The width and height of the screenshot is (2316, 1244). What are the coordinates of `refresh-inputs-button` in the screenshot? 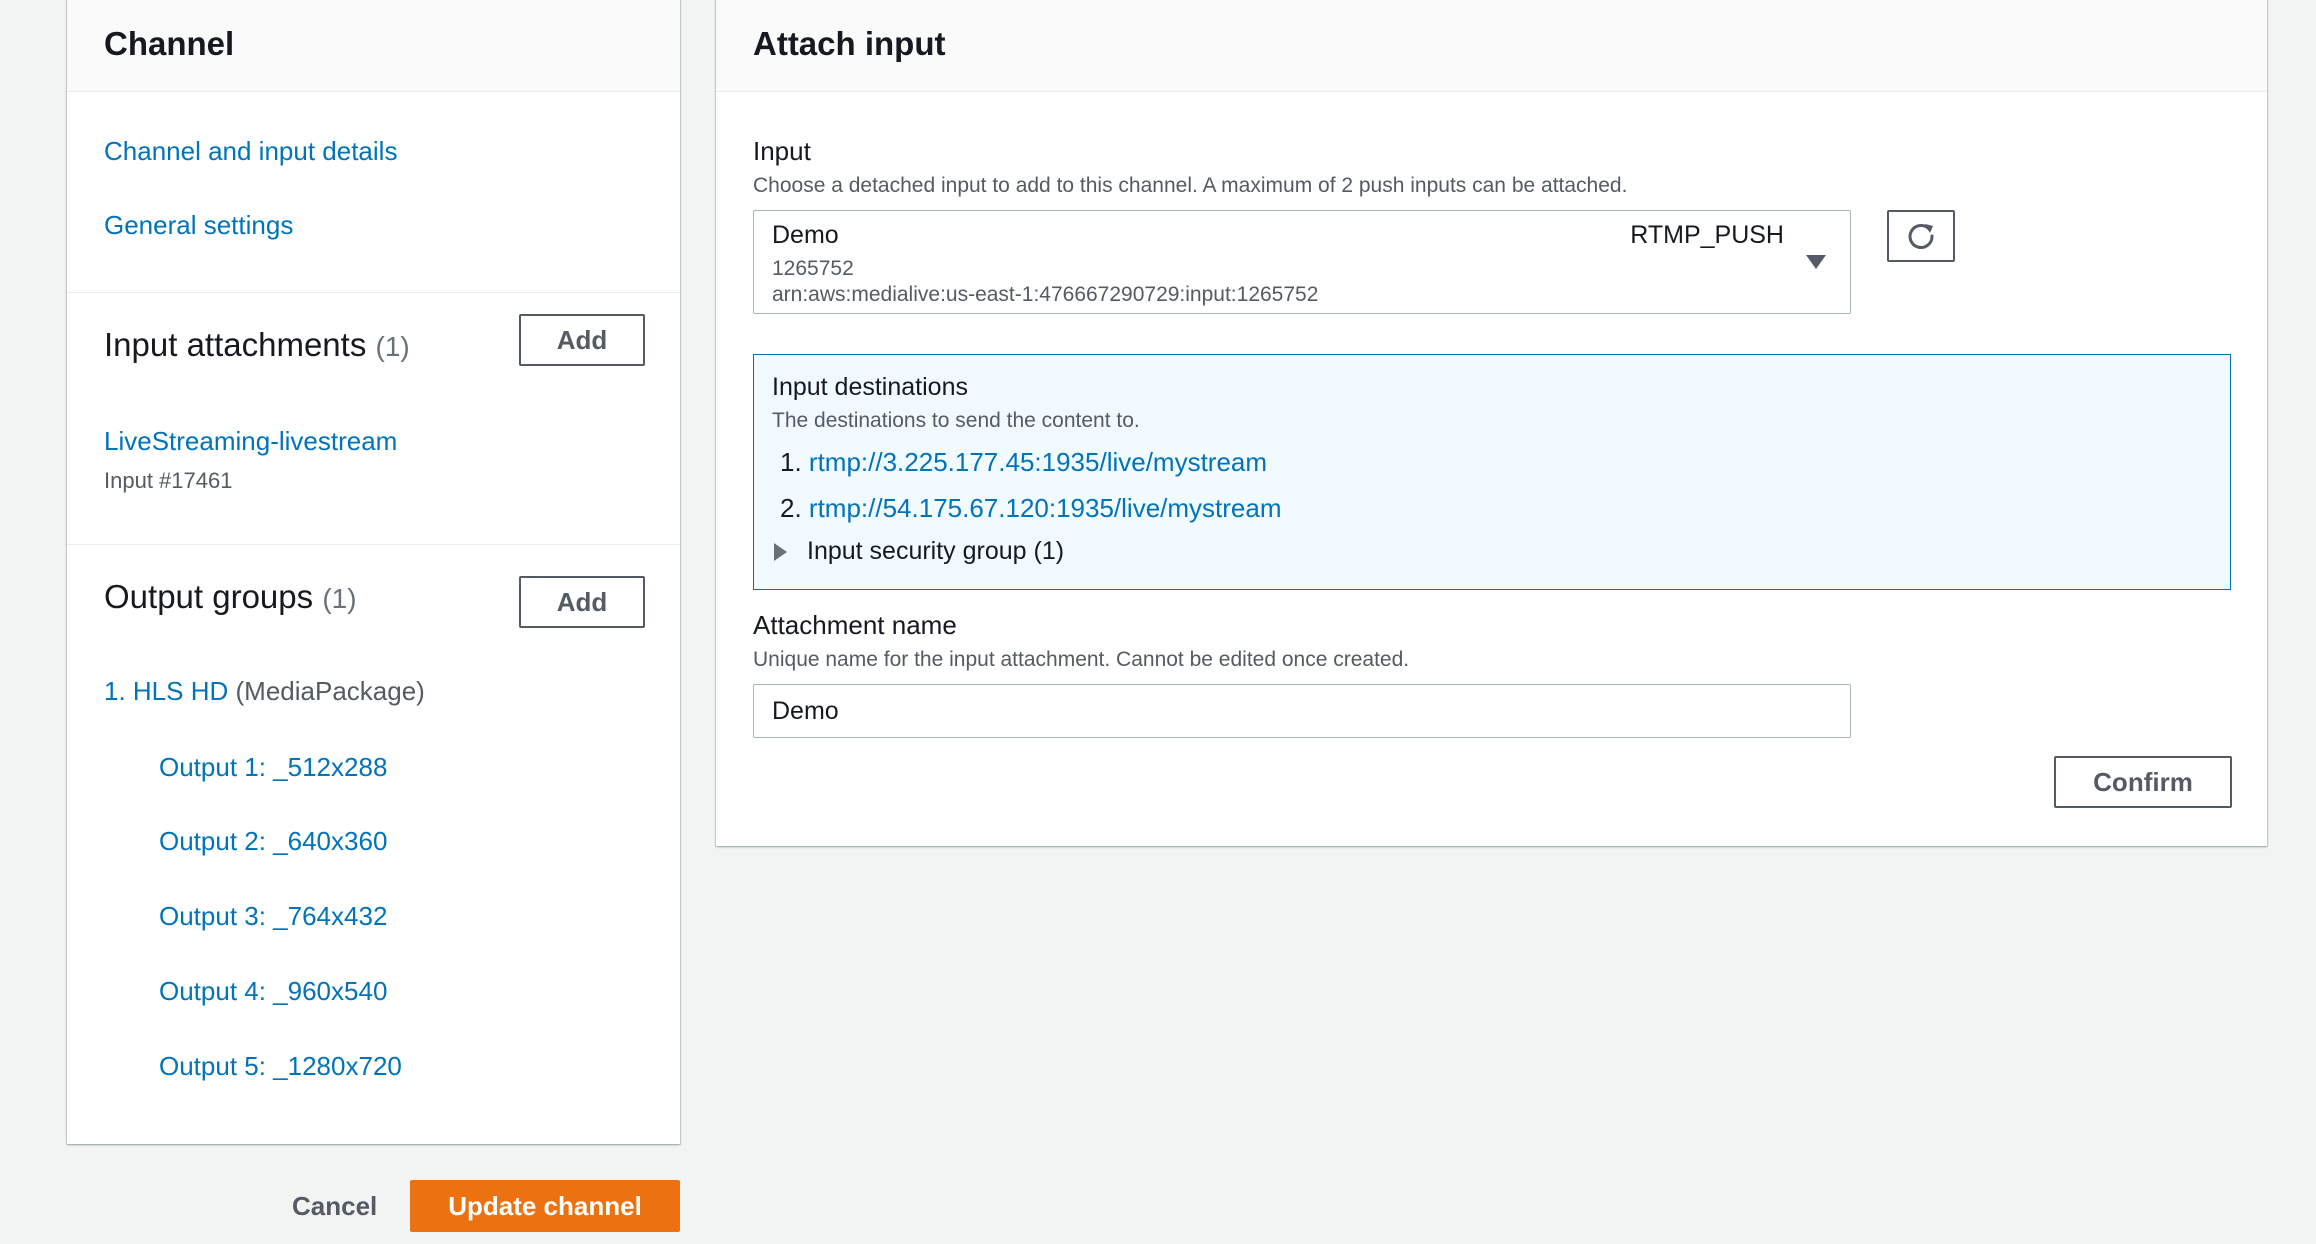 It's located at (1921, 236).